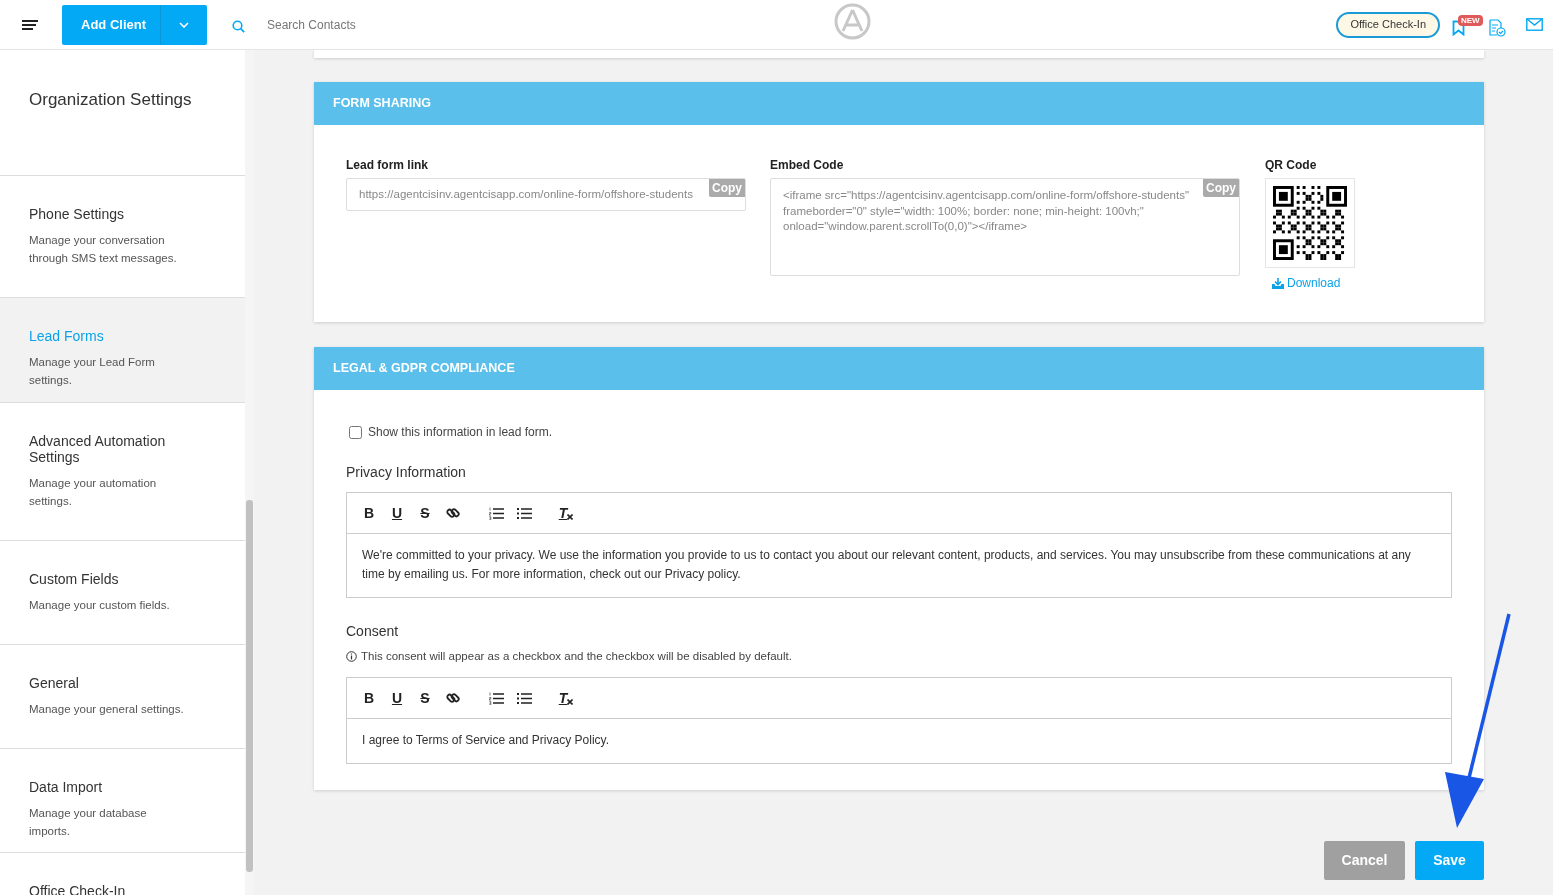 Image resolution: width=1553 pixels, height=895 pixels. I want to click on item-description: Manage your conversation through SMS text messages., so click(103, 249).